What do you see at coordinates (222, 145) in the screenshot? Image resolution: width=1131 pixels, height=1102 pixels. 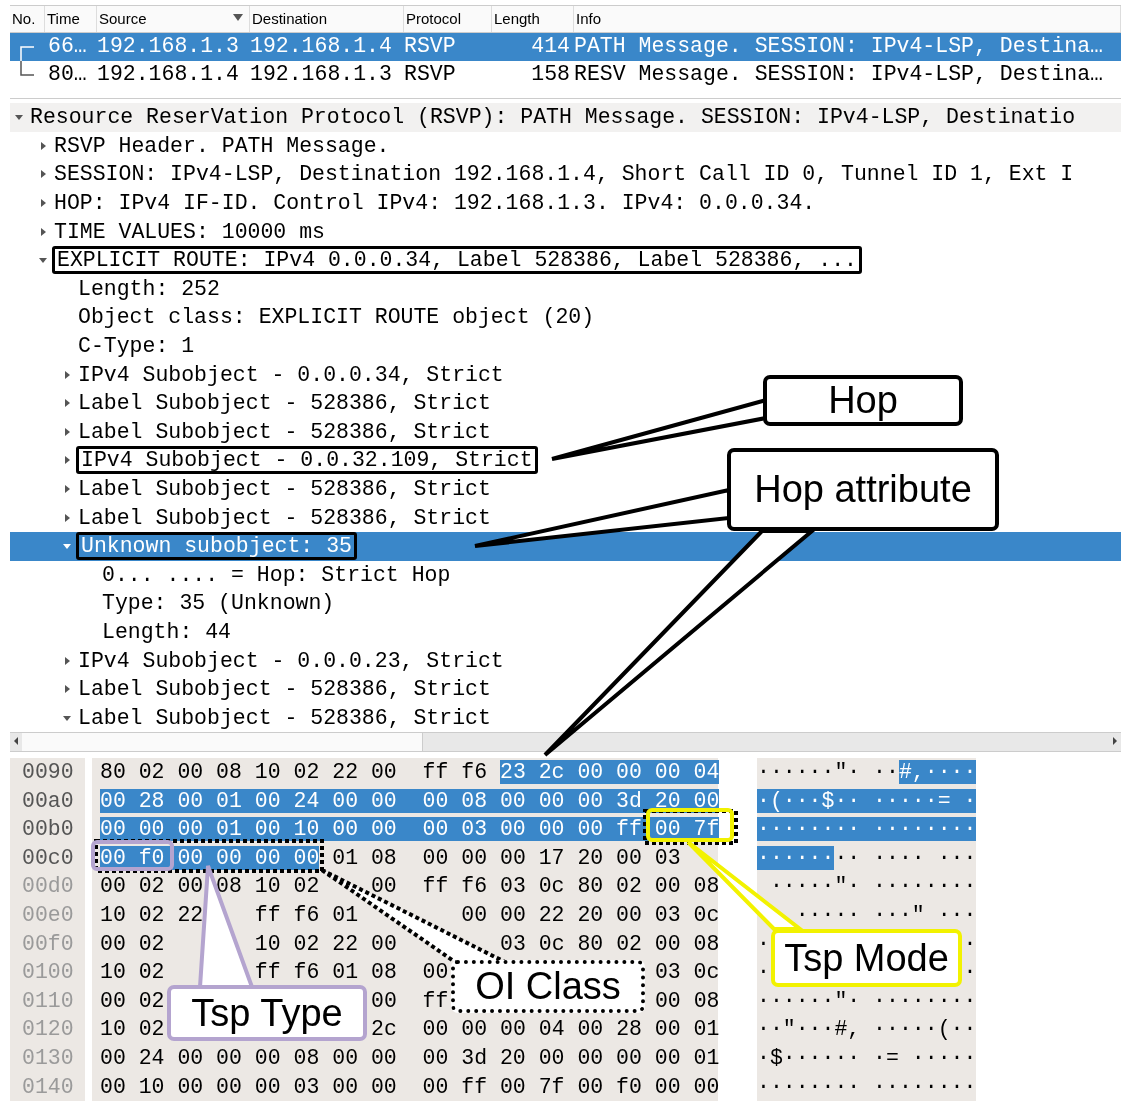 I see `tree-label: RSVP Header. PATH Message.` at bounding box center [222, 145].